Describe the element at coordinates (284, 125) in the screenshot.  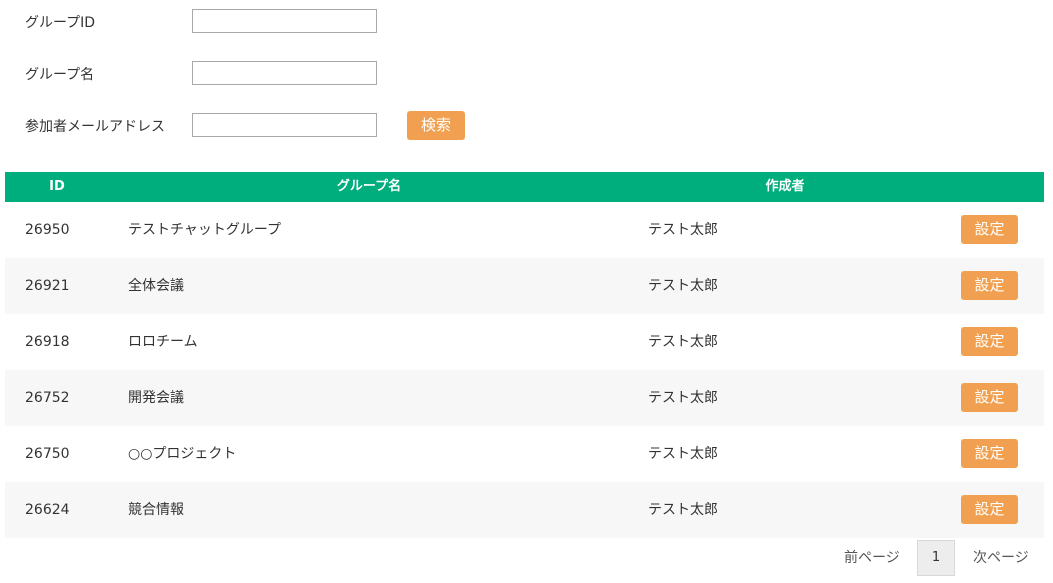
I see `email-input` at that location.